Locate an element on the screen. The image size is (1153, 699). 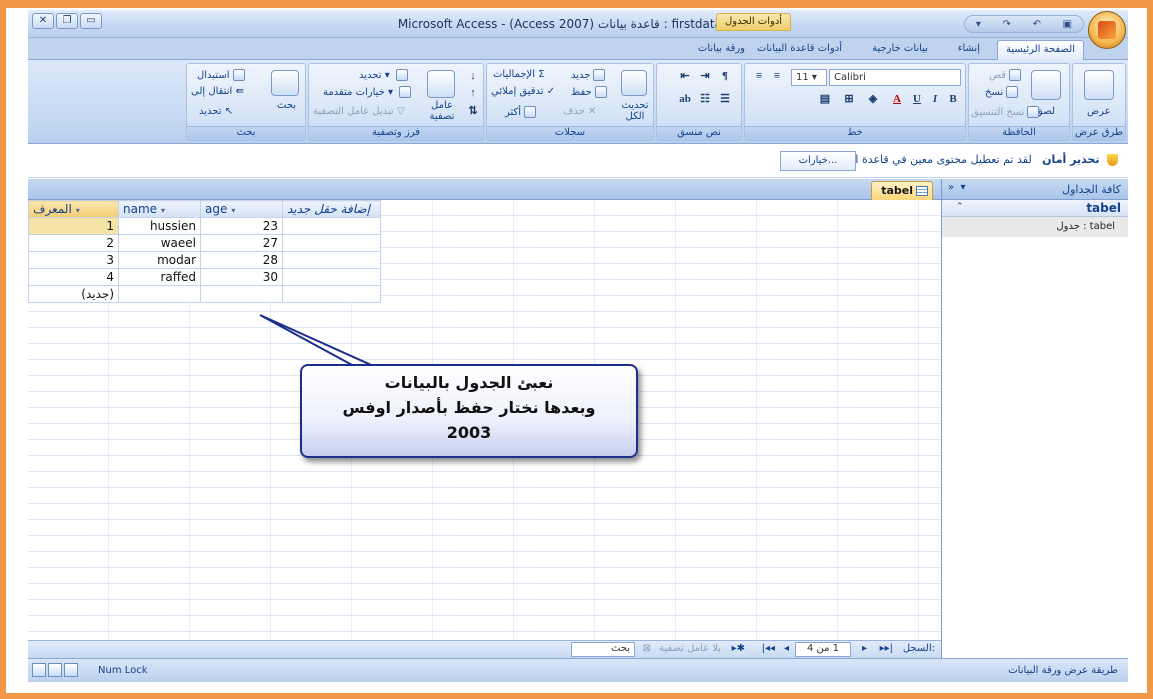
view-mode-label: طريقة عرض ورقة البيانات is located at coordinates (1063, 670).